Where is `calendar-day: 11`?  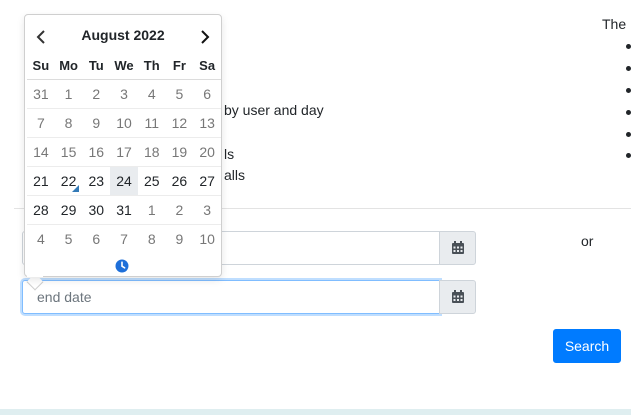
calendar-day: 11 is located at coordinates (151, 122).